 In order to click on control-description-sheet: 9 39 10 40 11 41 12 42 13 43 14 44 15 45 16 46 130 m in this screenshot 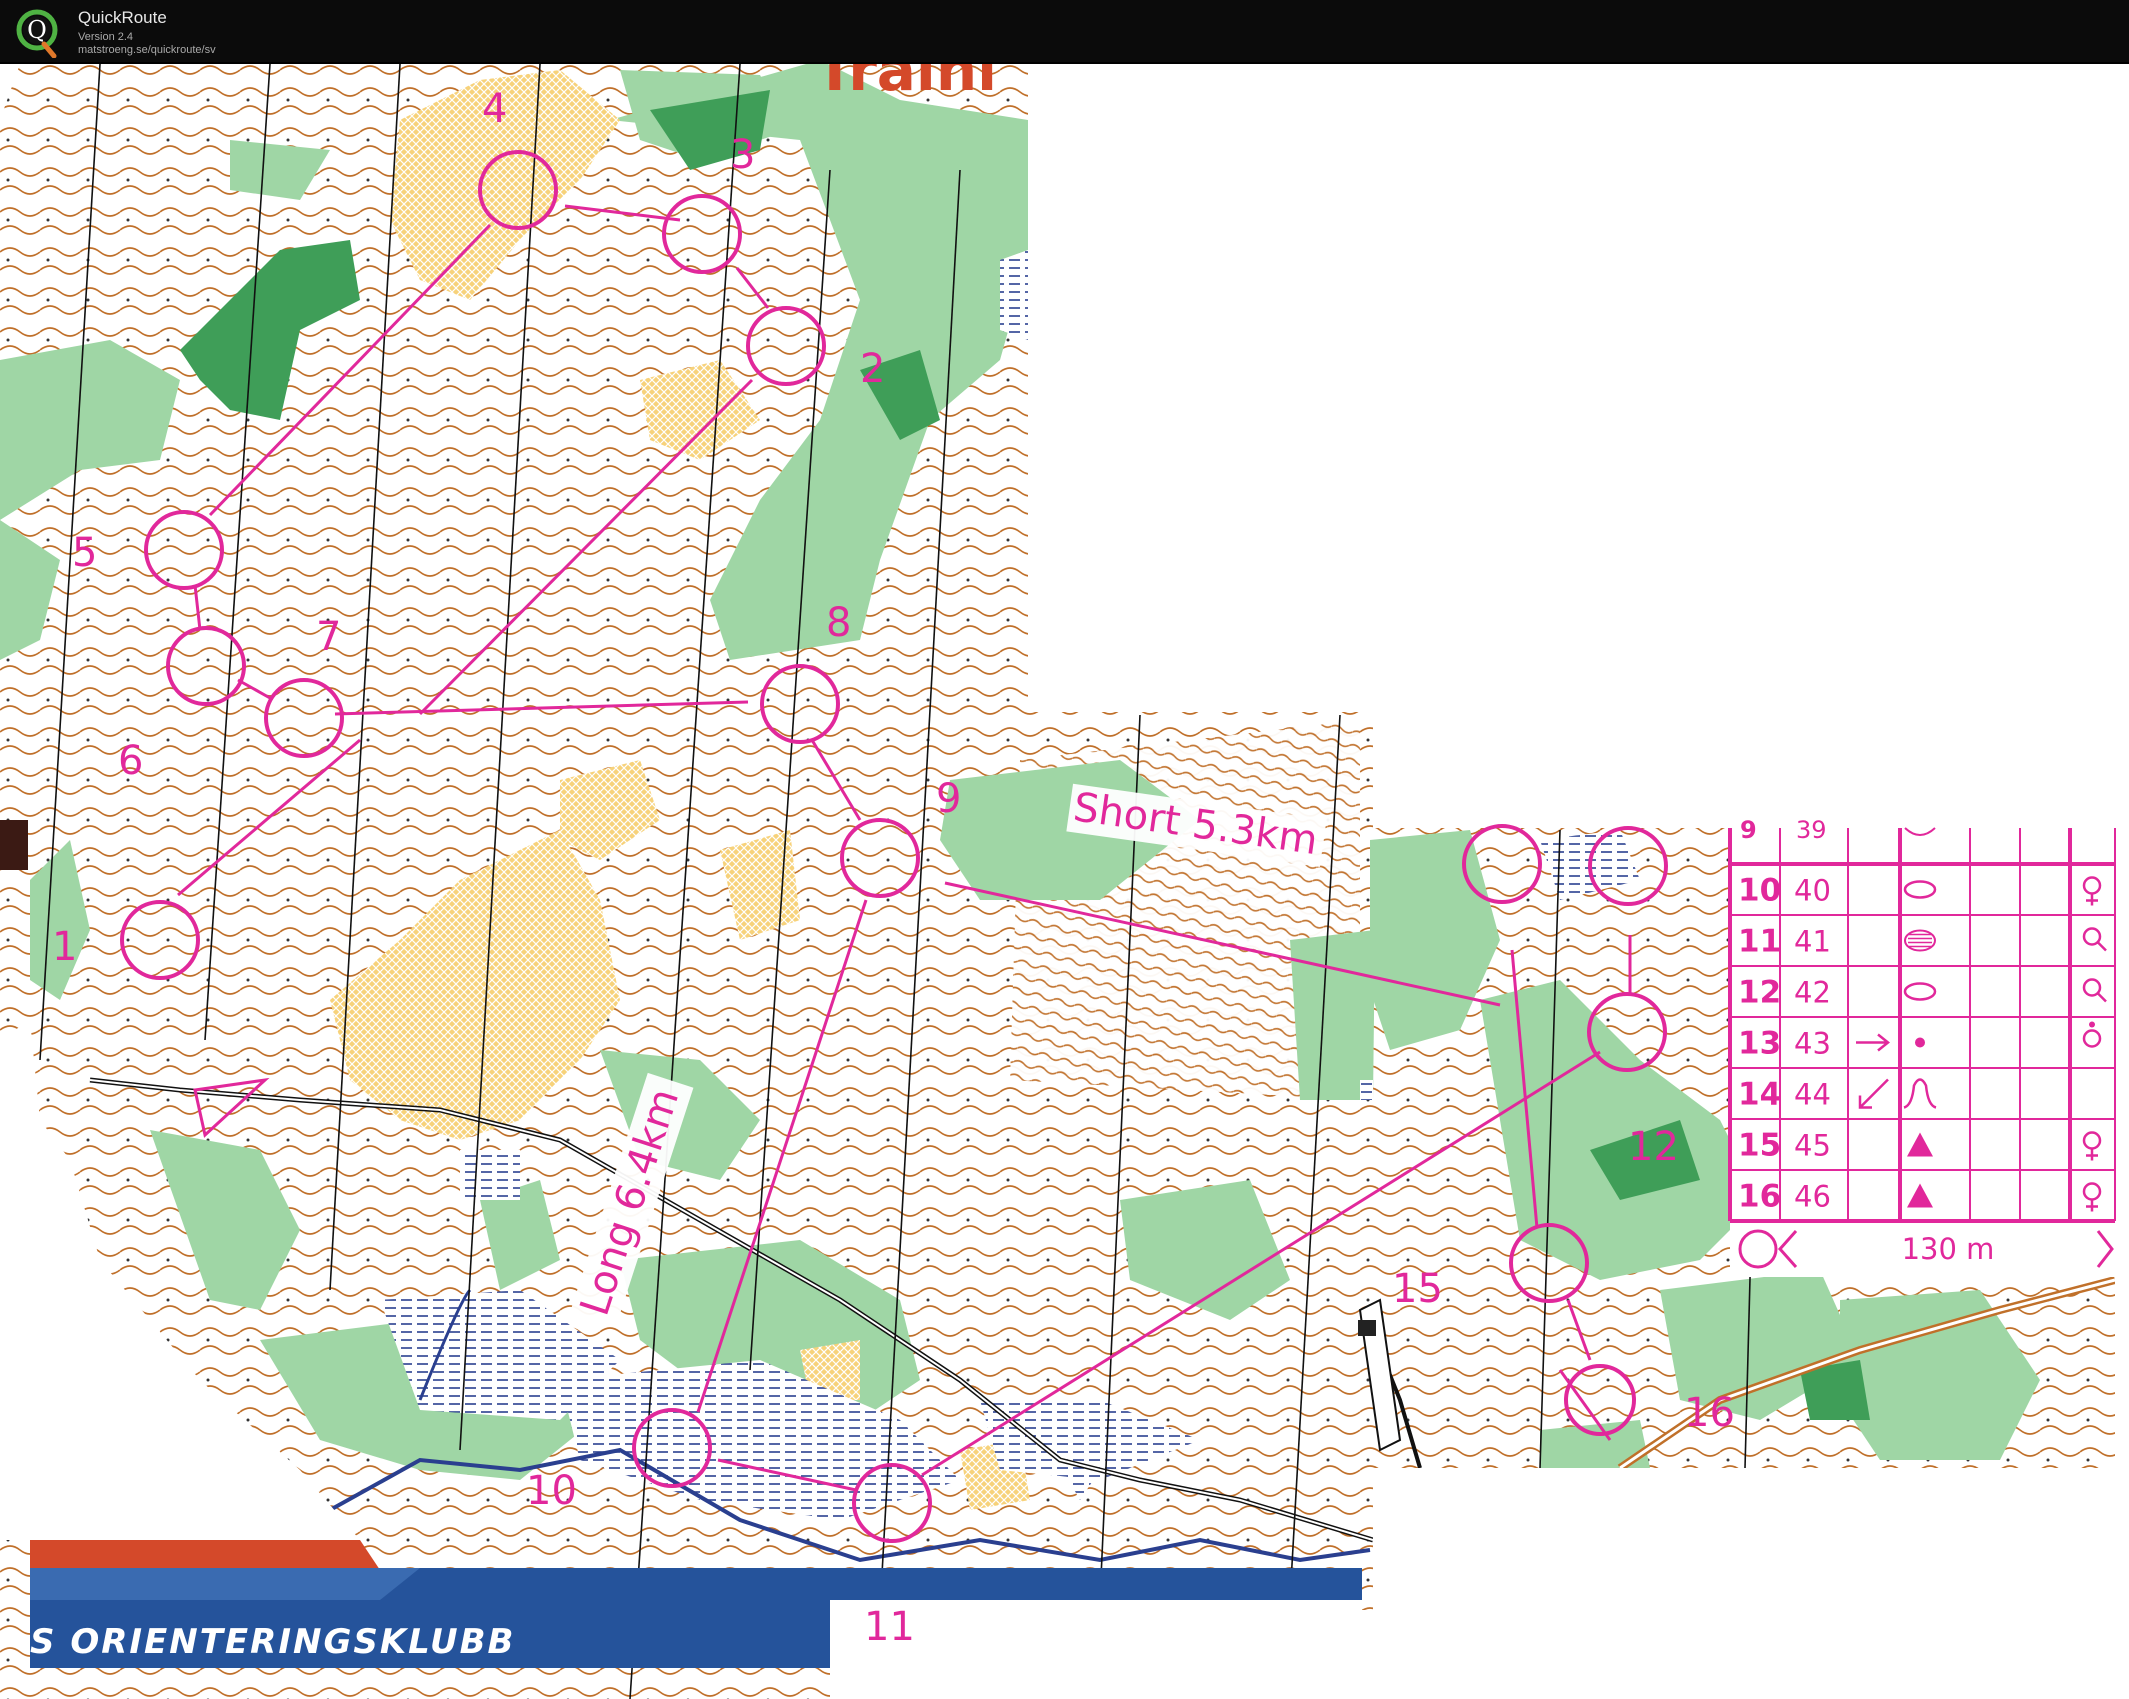, I will do `click(1922, 1046)`.